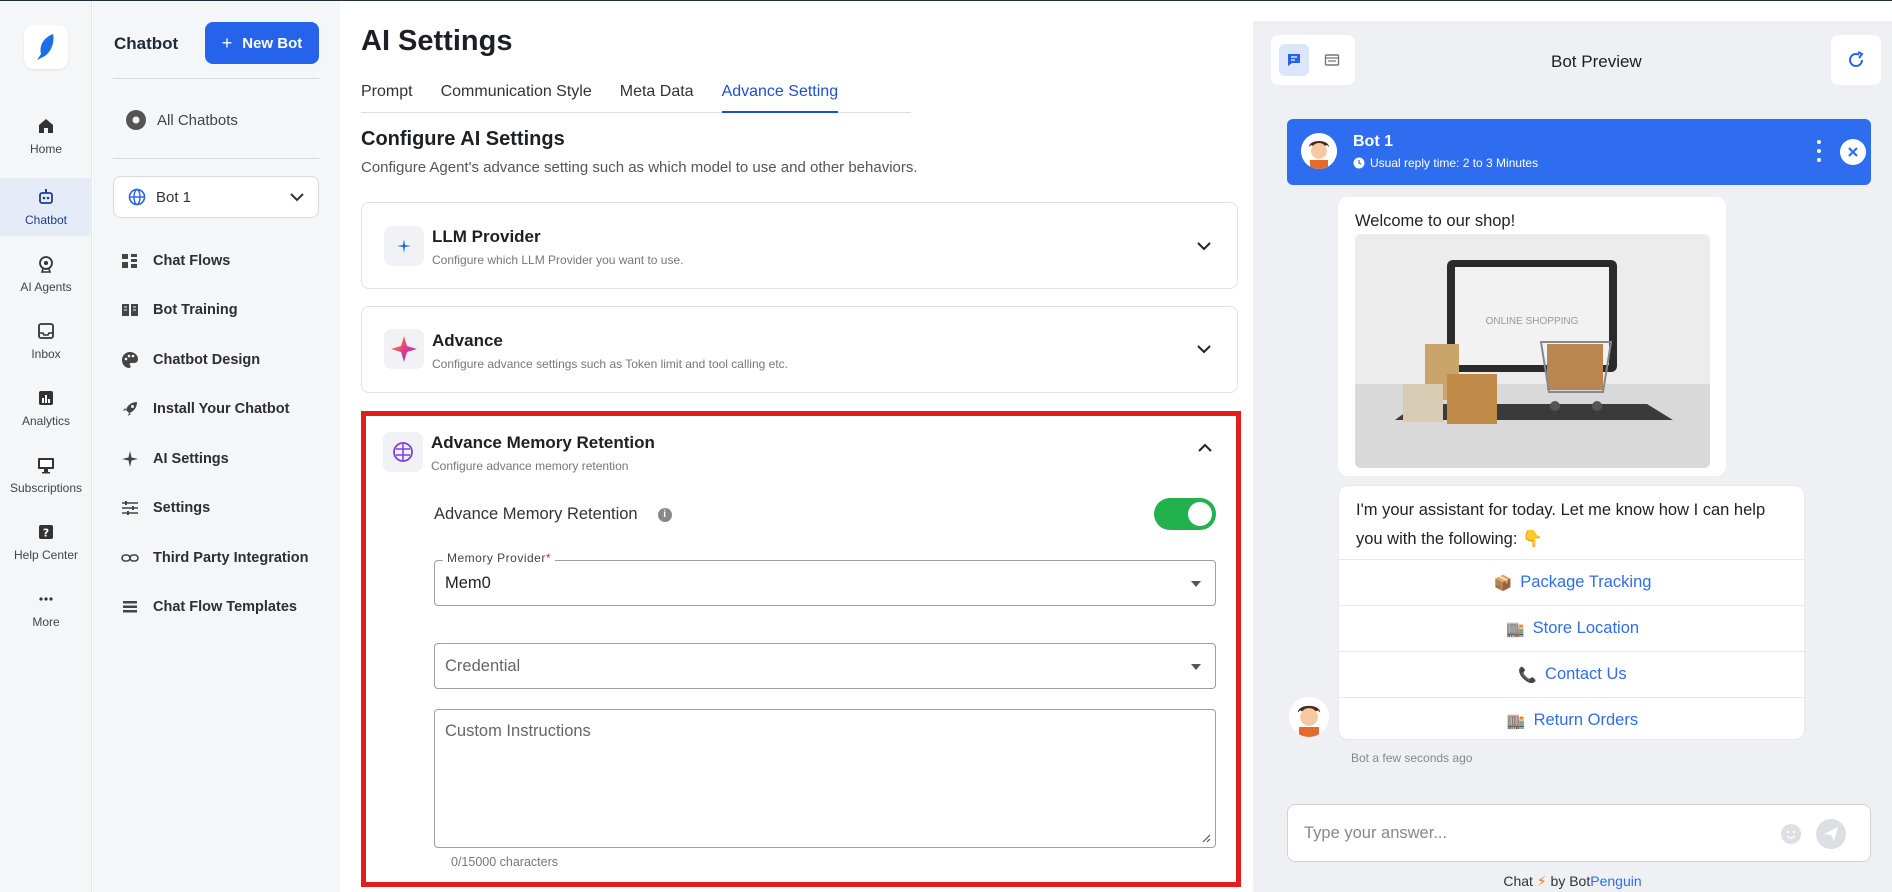  I want to click on refresh-icon, so click(1856, 59).